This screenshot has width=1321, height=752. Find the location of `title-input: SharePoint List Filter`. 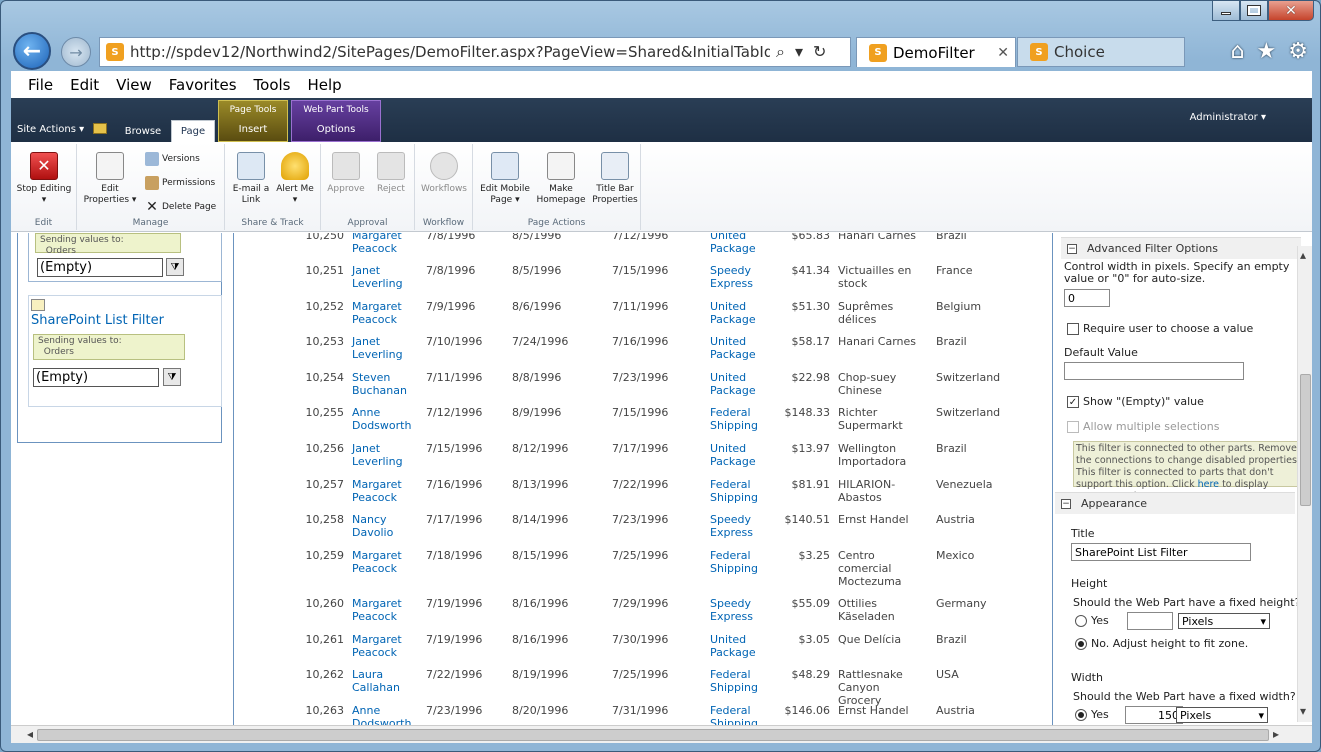

title-input: SharePoint List Filter is located at coordinates (1161, 552).